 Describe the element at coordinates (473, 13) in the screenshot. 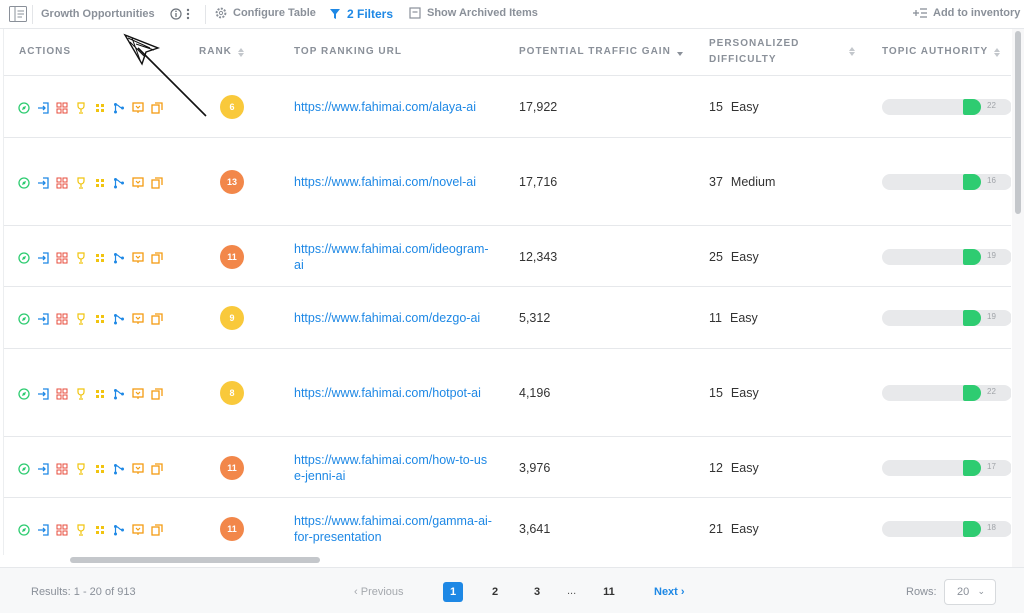

I see `show-archived-toggle: Show Archived Items` at that location.